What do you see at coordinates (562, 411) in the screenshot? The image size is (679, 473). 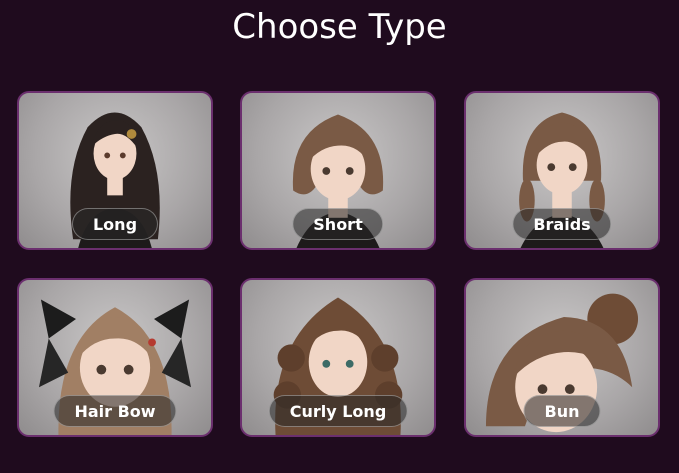 I see `option-label: Bun` at bounding box center [562, 411].